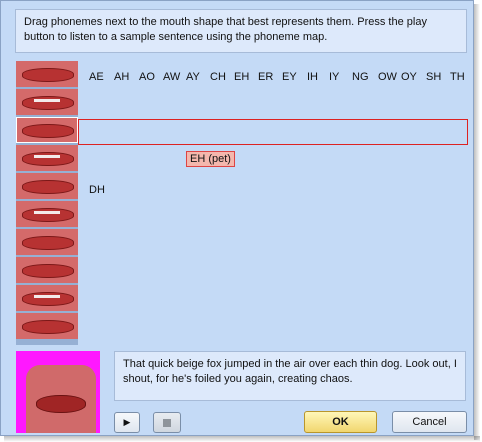 This screenshot has height=442, width=482. What do you see at coordinates (193, 77) in the screenshot?
I see `phoneme-item: AY` at bounding box center [193, 77].